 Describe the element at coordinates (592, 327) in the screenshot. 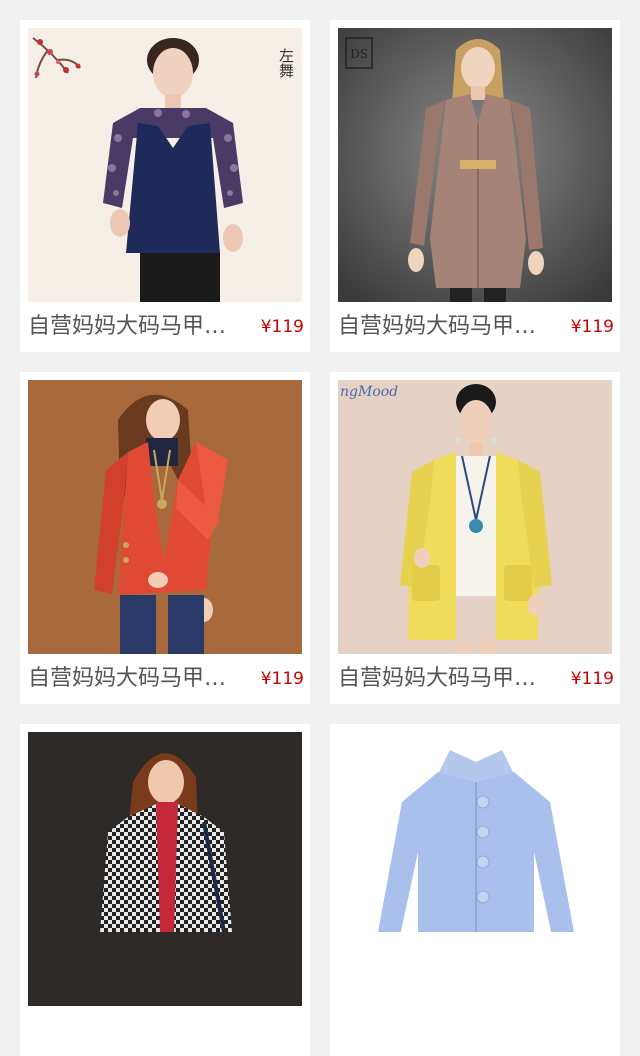

I see `product-price-2: ¥119` at that location.